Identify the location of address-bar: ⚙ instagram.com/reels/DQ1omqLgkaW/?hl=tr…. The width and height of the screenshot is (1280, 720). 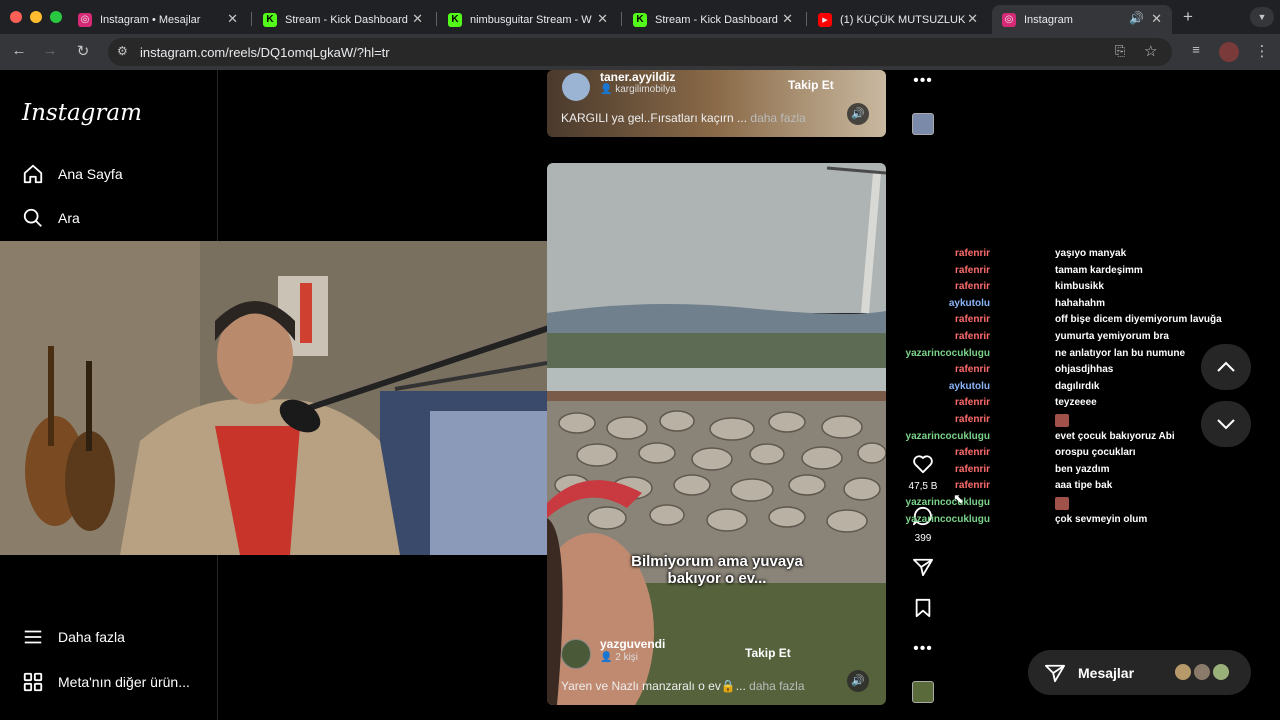
(640, 52).